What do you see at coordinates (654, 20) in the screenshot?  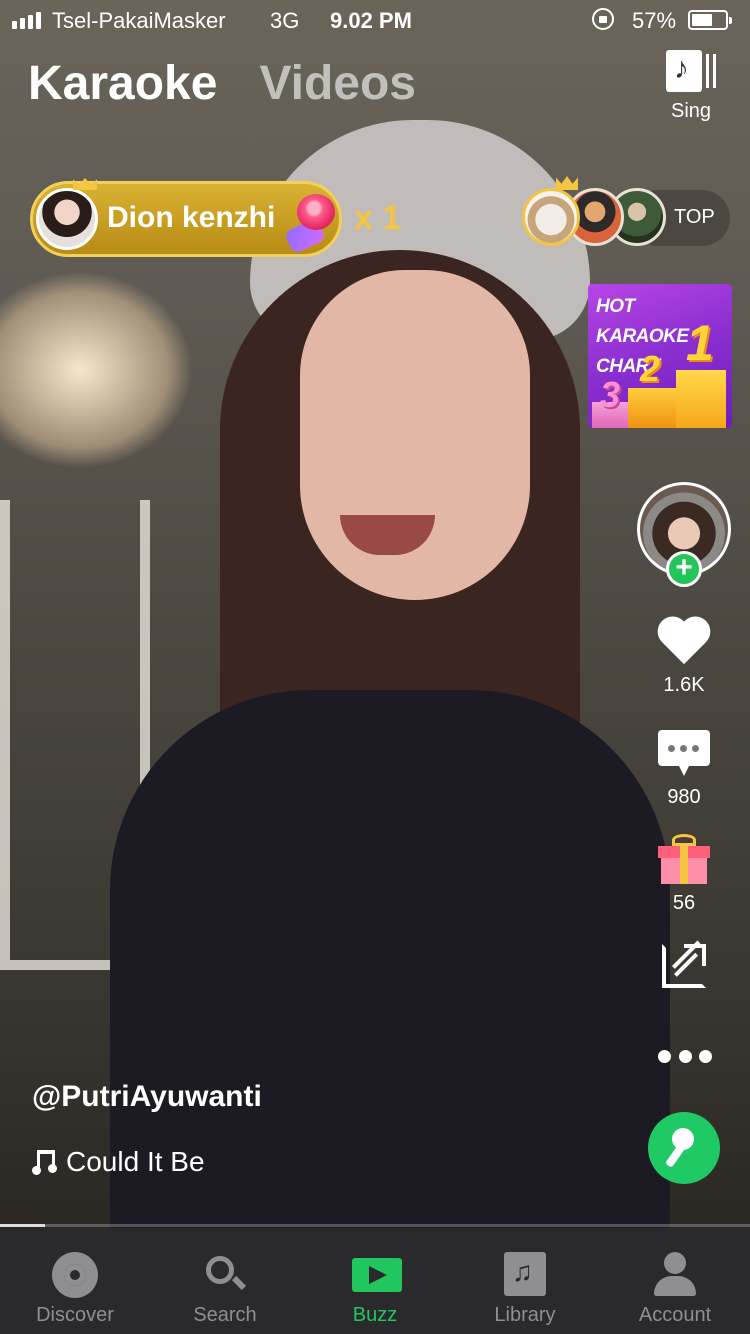 I see `battery-percent: 57%` at bounding box center [654, 20].